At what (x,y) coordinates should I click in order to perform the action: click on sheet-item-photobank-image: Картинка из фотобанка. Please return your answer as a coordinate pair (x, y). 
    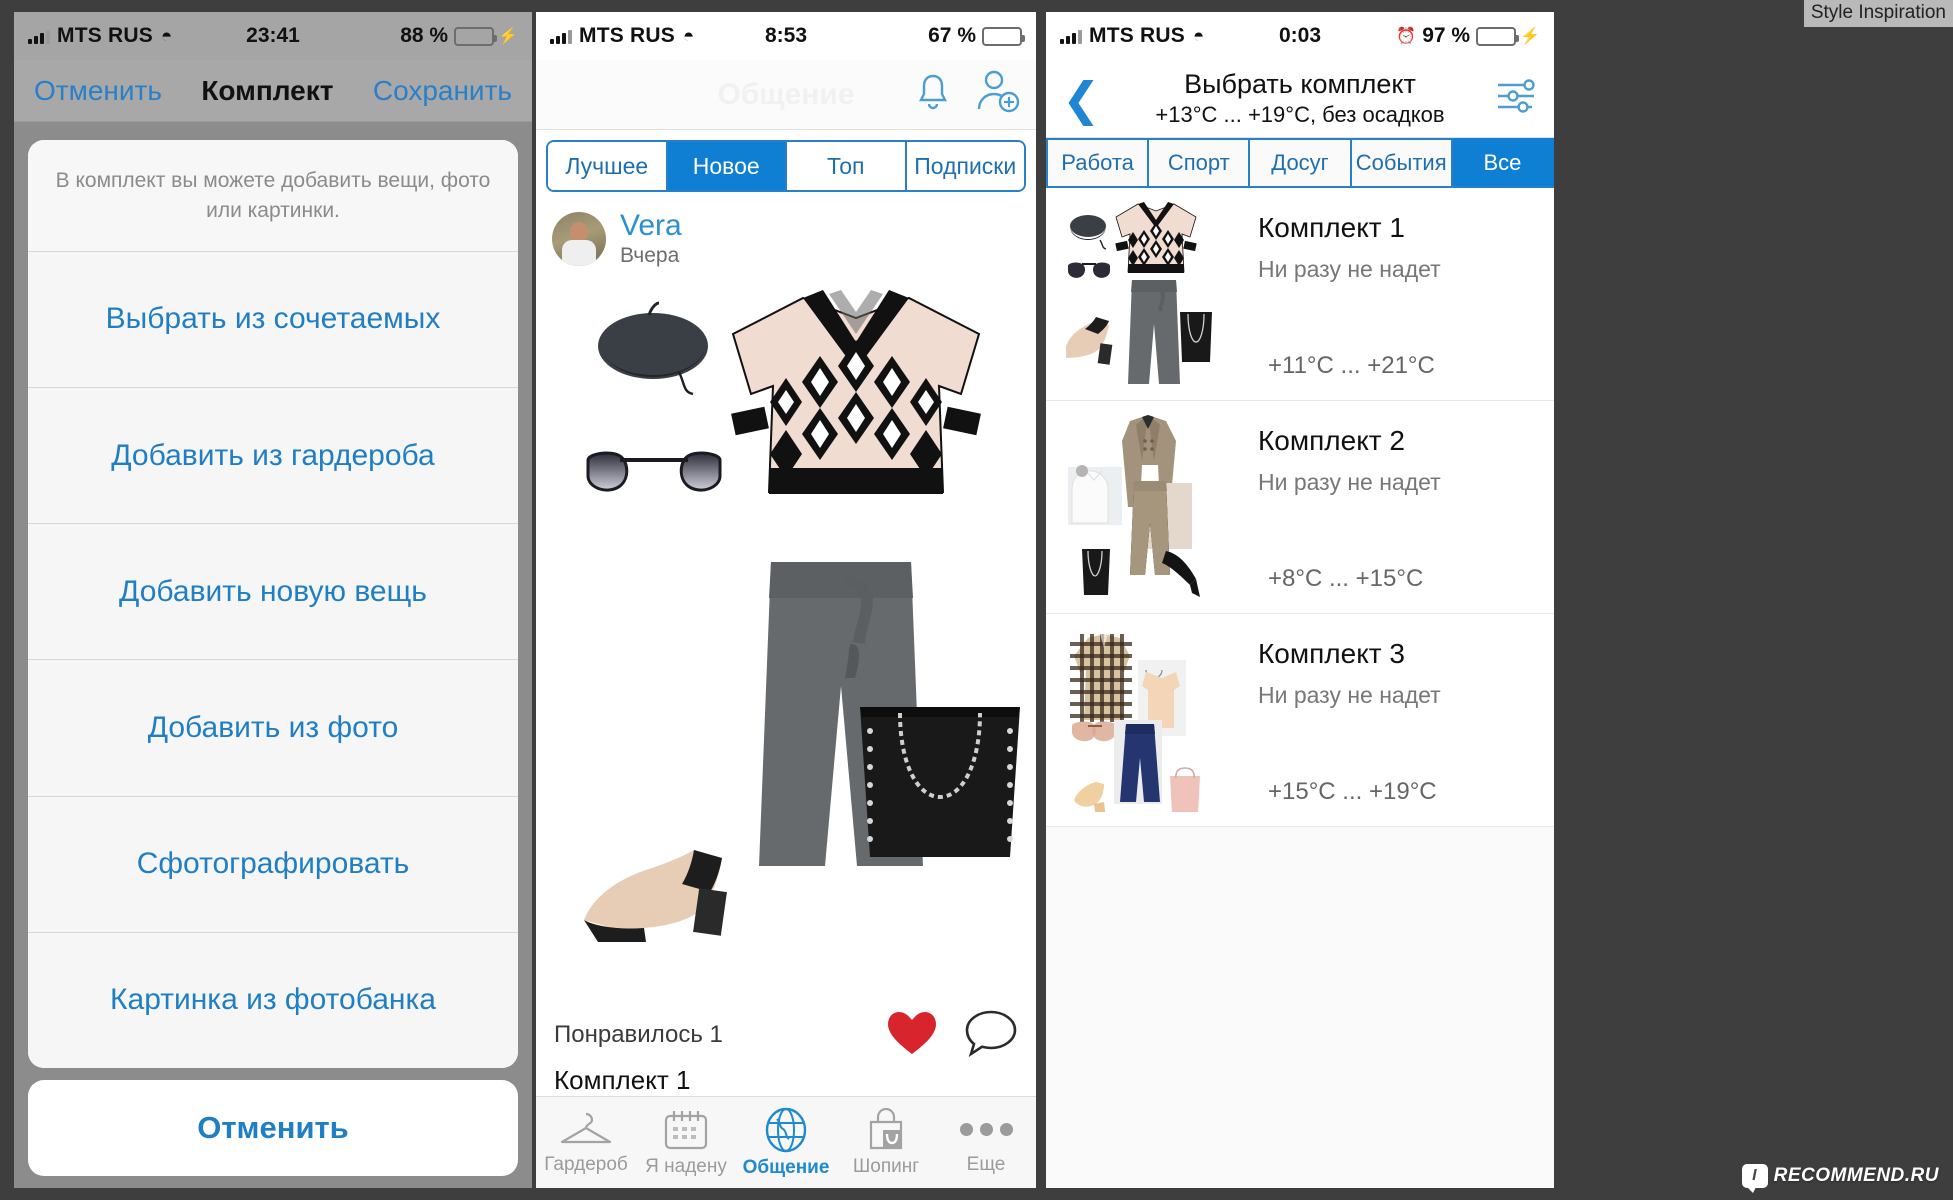
    Looking at the image, I should click on (273, 999).